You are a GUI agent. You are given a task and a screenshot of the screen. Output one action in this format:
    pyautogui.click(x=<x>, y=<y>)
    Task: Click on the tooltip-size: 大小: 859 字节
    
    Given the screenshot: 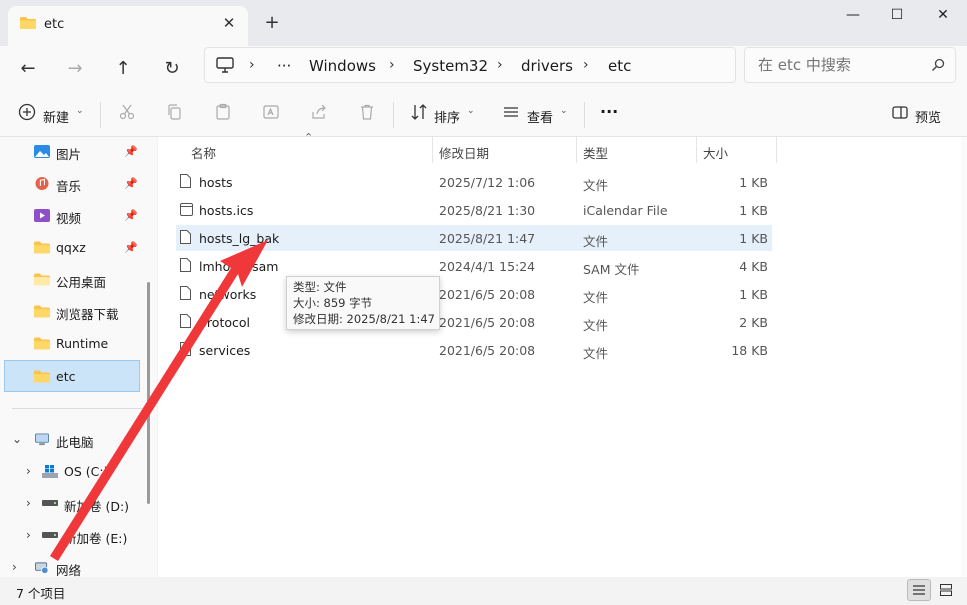 What is the action you would take?
    pyautogui.click(x=333, y=303)
    